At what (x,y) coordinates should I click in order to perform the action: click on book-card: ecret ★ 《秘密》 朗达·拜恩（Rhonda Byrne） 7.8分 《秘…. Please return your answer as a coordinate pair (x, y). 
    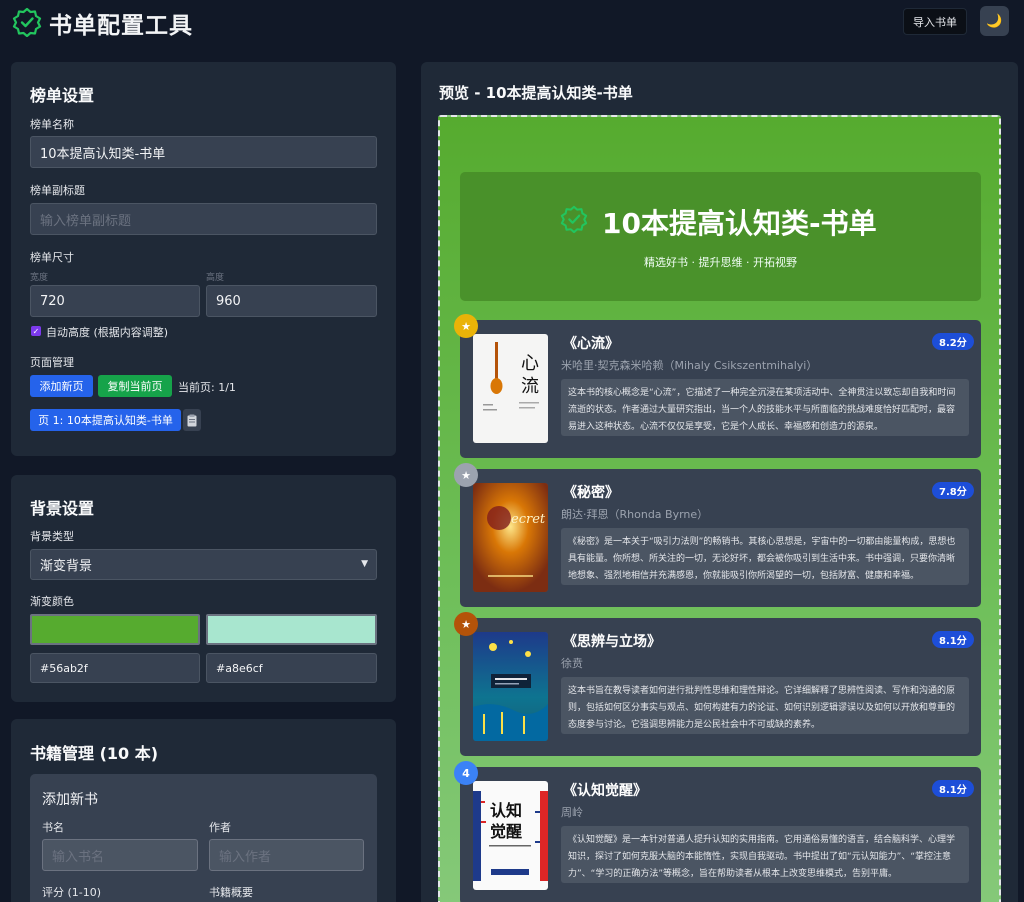
    Looking at the image, I should click on (717, 535).